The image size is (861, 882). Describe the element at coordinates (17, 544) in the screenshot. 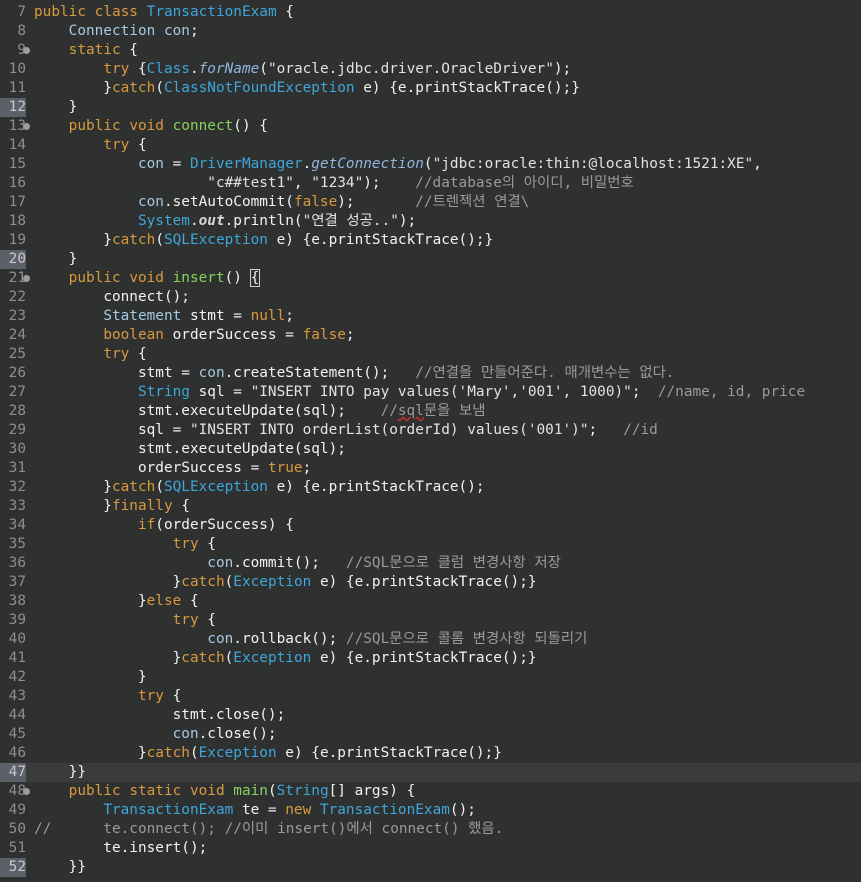

I see `line-number: 35` at that location.